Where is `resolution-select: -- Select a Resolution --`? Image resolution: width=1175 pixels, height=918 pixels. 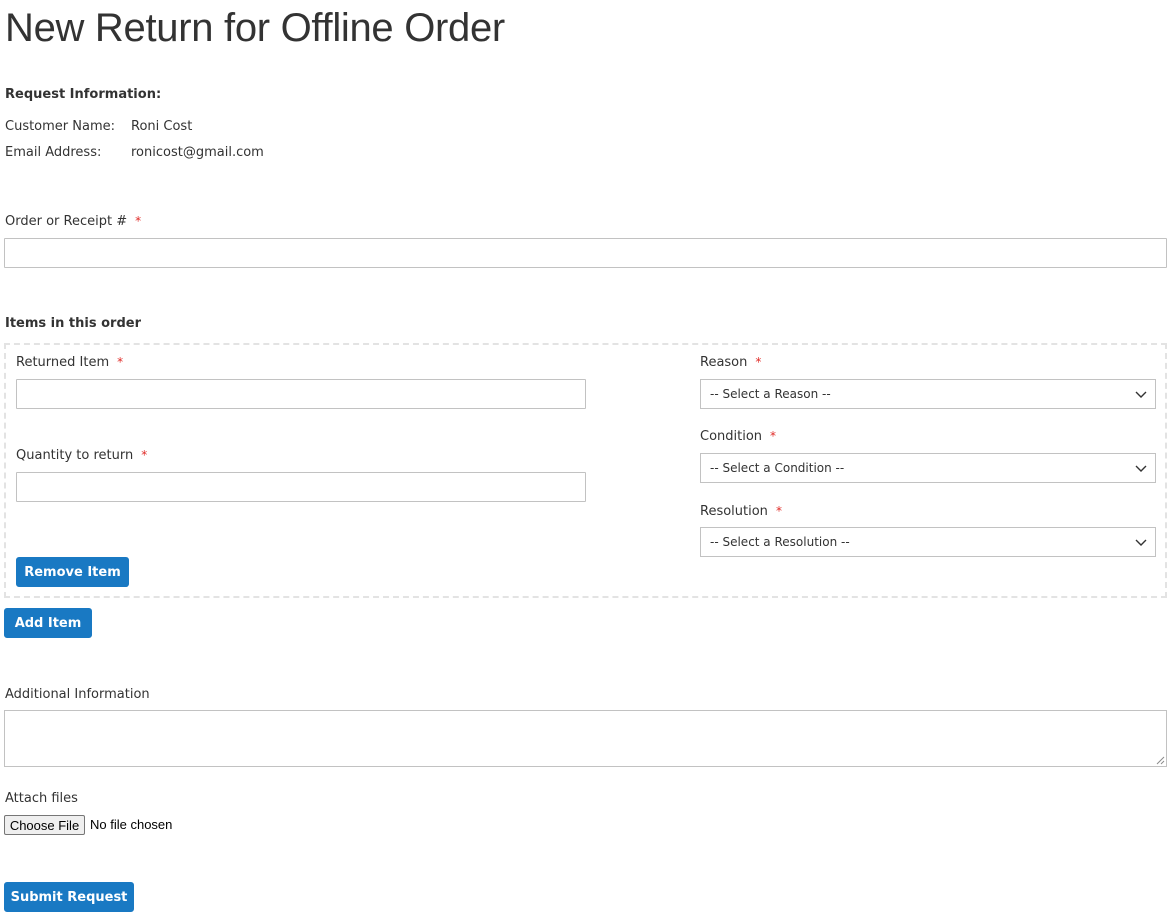 resolution-select: -- Select a Resolution -- is located at coordinates (928, 542).